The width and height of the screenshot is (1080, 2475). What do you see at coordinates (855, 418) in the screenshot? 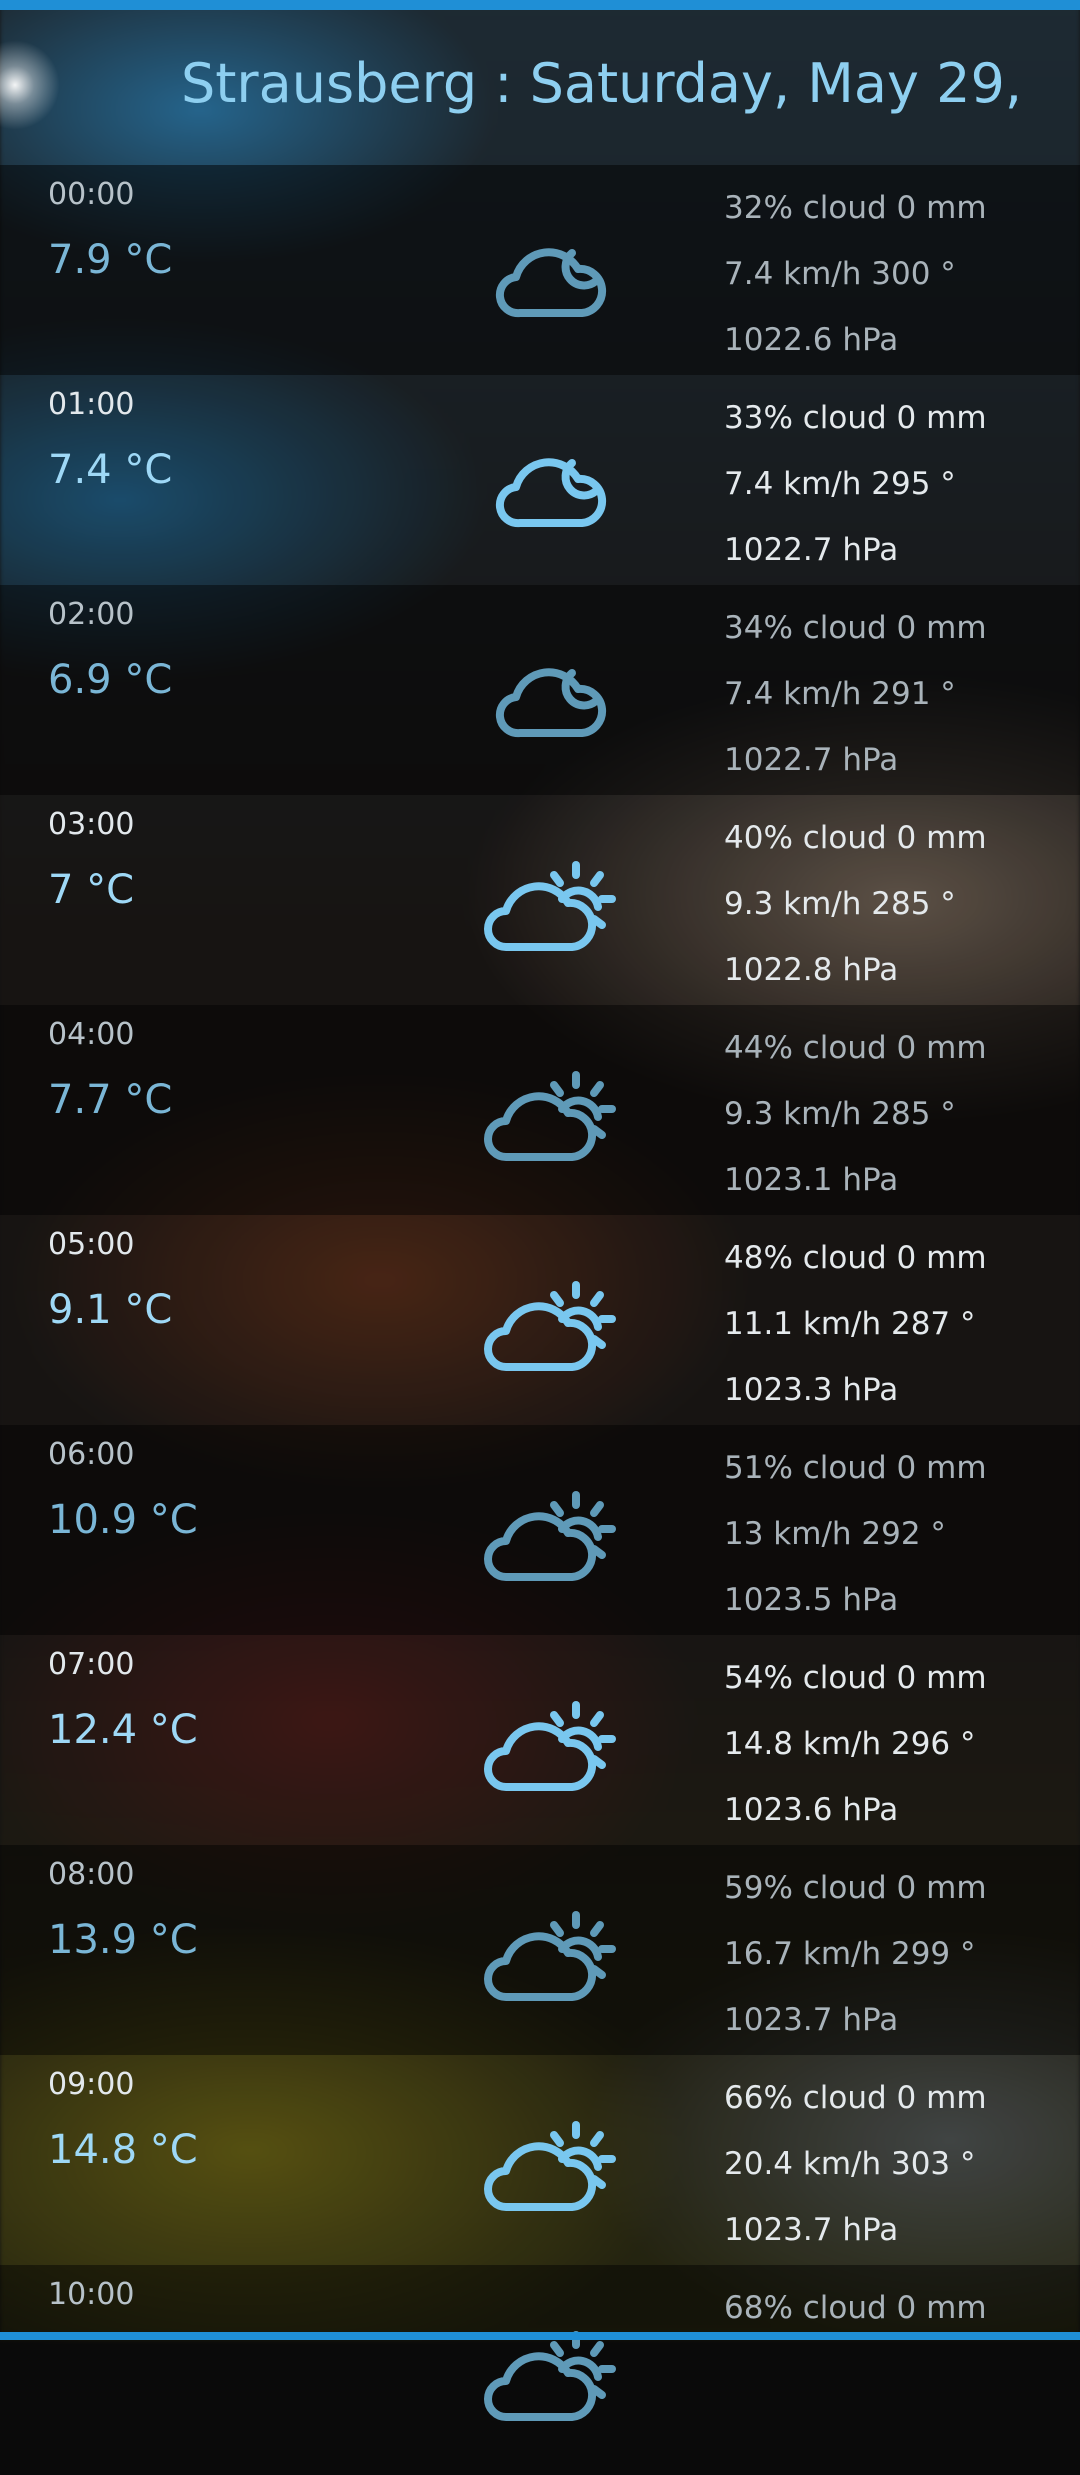
I see `cloud-precip-text: 33% cloud 0 mm` at bounding box center [855, 418].